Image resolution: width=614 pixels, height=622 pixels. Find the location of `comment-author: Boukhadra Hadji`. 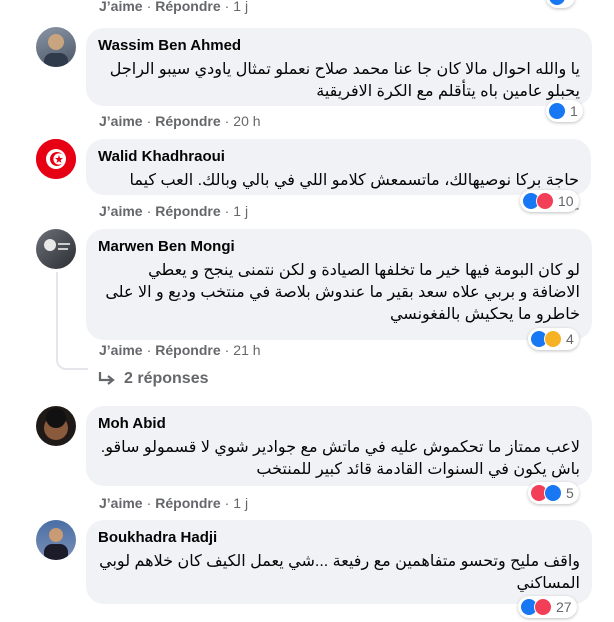

comment-author: Boukhadra Hadji is located at coordinates (339, 537).